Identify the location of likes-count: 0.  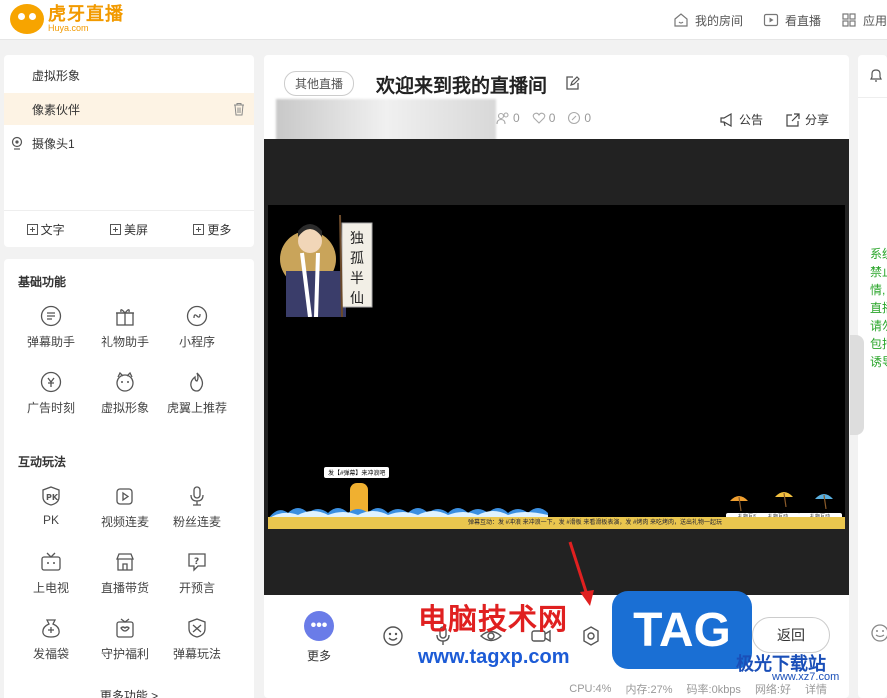
(552, 118).